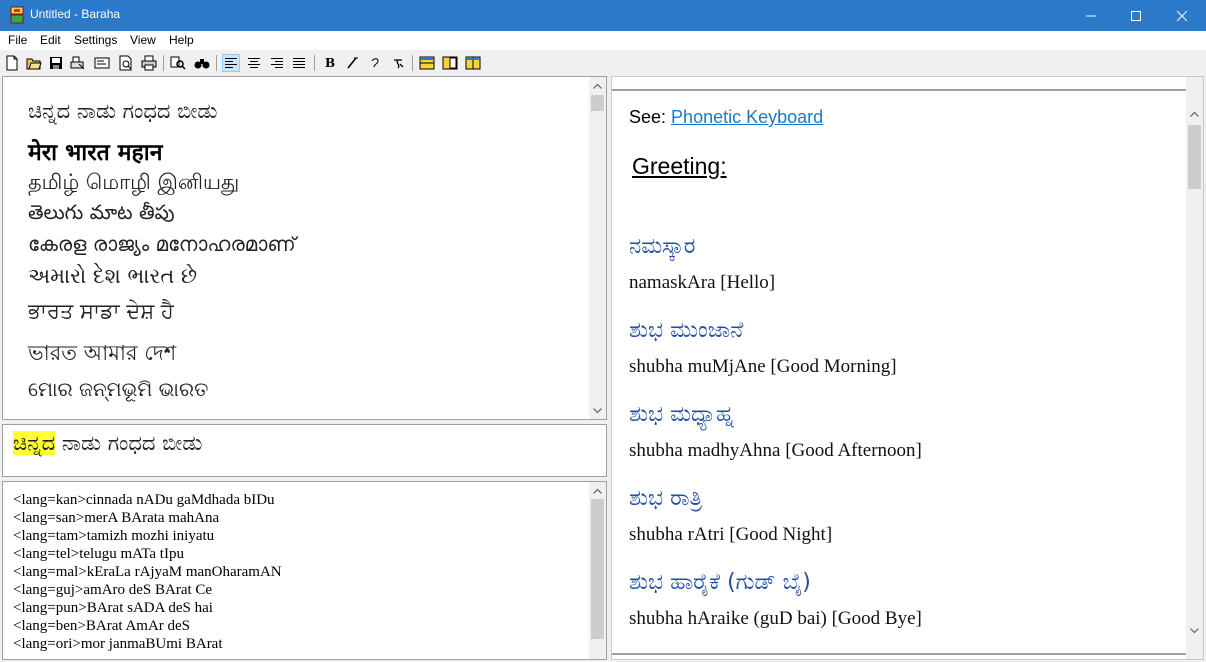 The height and width of the screenshot is (662, 1206). I want to click on transliteration: namaskAra [Hello], so click(702, 282).